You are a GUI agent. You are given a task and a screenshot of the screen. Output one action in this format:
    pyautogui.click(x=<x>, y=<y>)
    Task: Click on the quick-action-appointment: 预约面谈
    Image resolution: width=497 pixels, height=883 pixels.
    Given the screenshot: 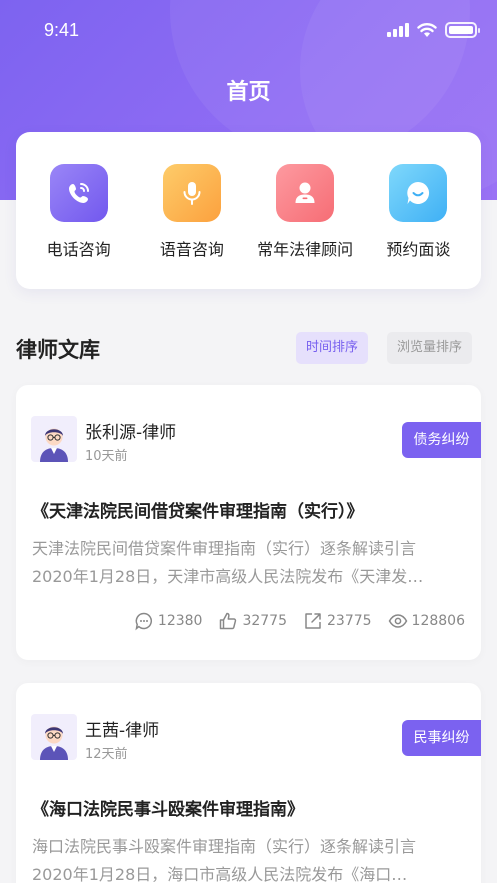 What is the action you would take?
    pyautogui.click(x=418, y=226)
    